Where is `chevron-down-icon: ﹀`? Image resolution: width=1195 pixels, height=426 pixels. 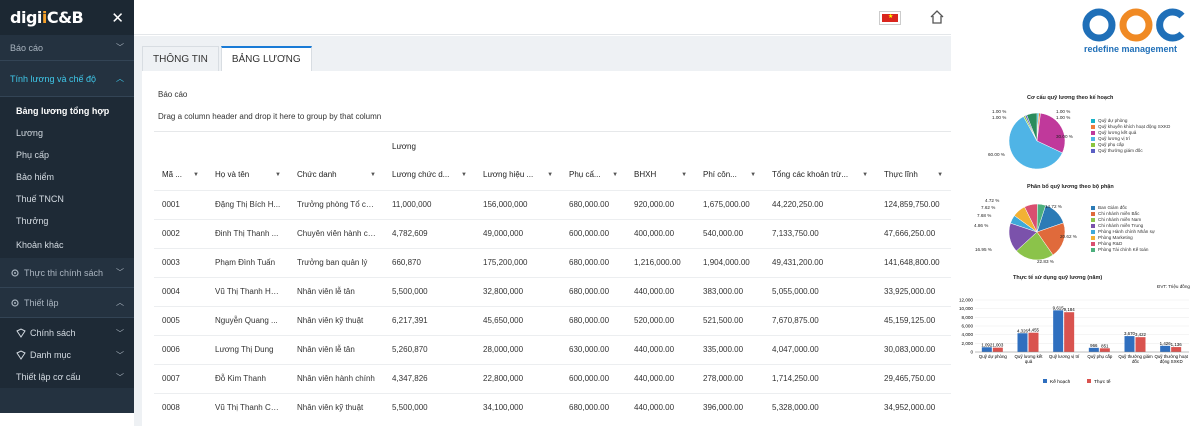 chevron-down-icon: ﹀ is located at coordinates (120, 355).